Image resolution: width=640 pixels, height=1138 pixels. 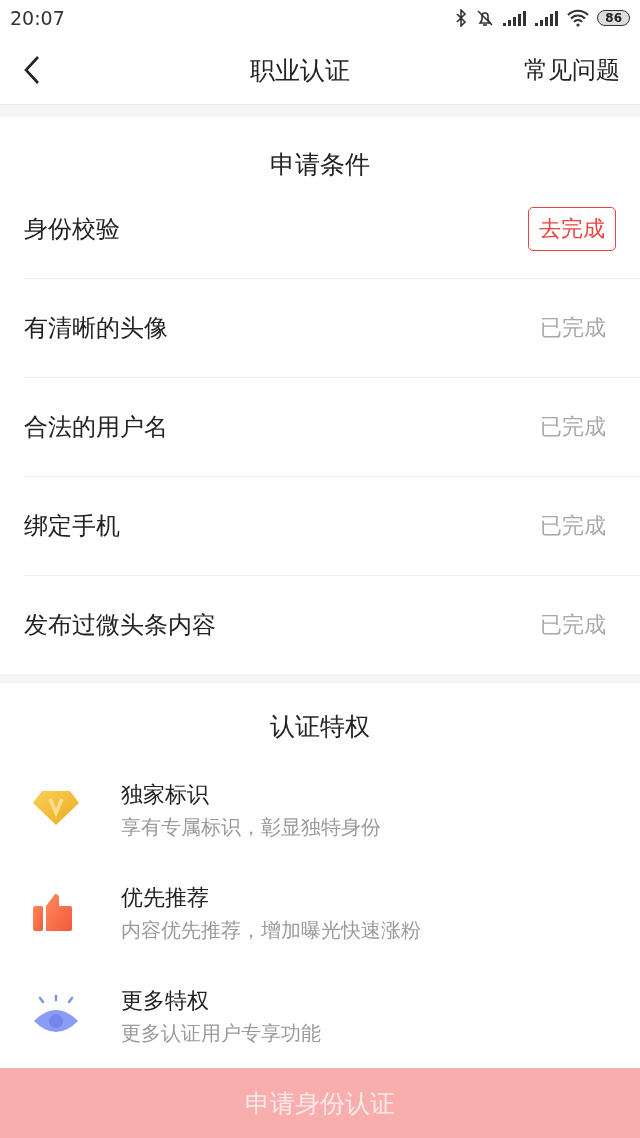 What do you see at coordinates (120, 625) in the screenshot?
I see `condition-label: 发布过微头条内容` at bounding box center [120, 625].